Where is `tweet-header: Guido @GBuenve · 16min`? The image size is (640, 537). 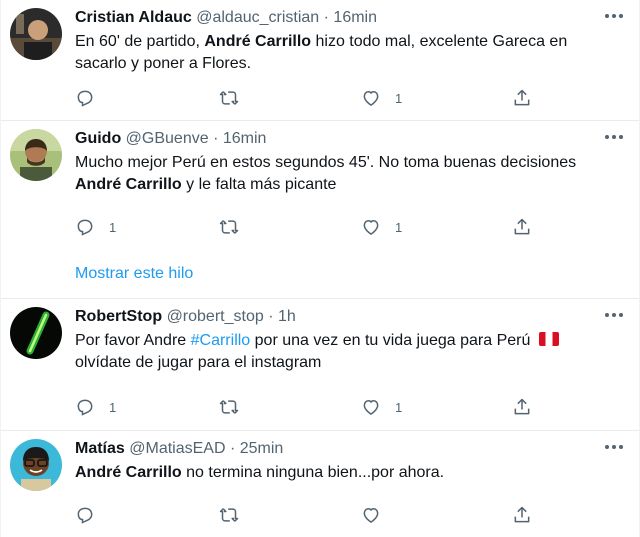
tweet-header: Guido @GBuenve · 16min is located at coordinates (170, 139).